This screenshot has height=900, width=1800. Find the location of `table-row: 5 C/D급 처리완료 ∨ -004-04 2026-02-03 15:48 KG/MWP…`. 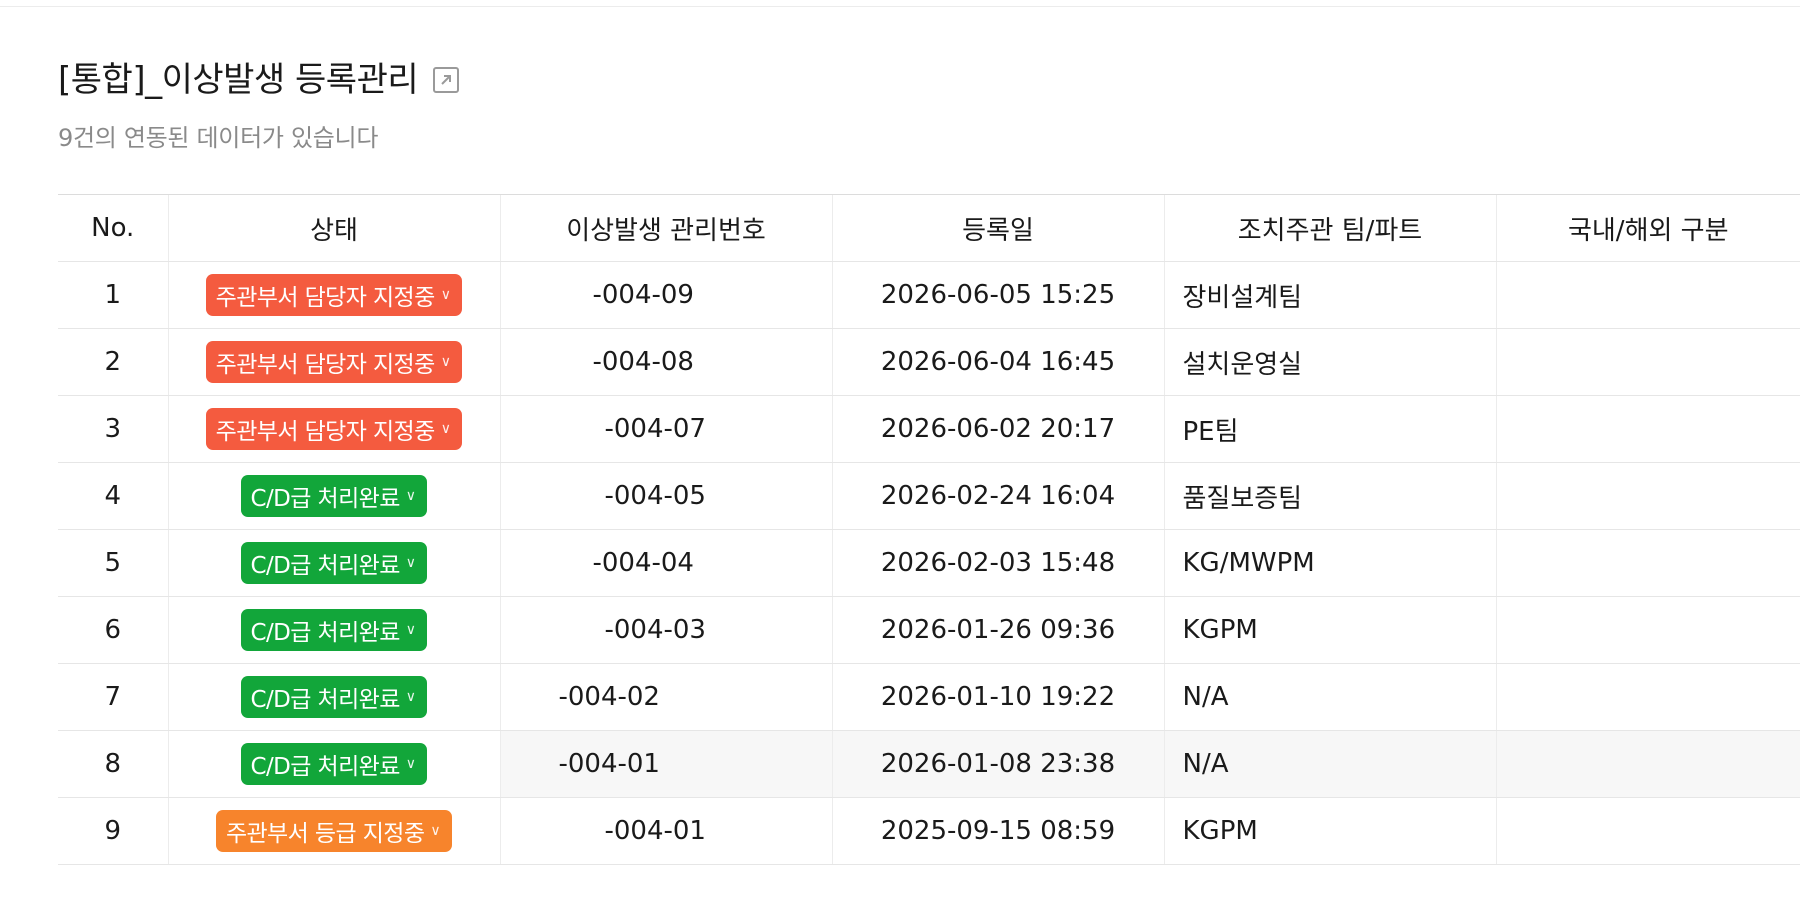

table-row: 5 C/D급 처리완료 ∨ -004-04 2026-02-03 15:48 KG/MWP… is located at coordinates (929, 563).